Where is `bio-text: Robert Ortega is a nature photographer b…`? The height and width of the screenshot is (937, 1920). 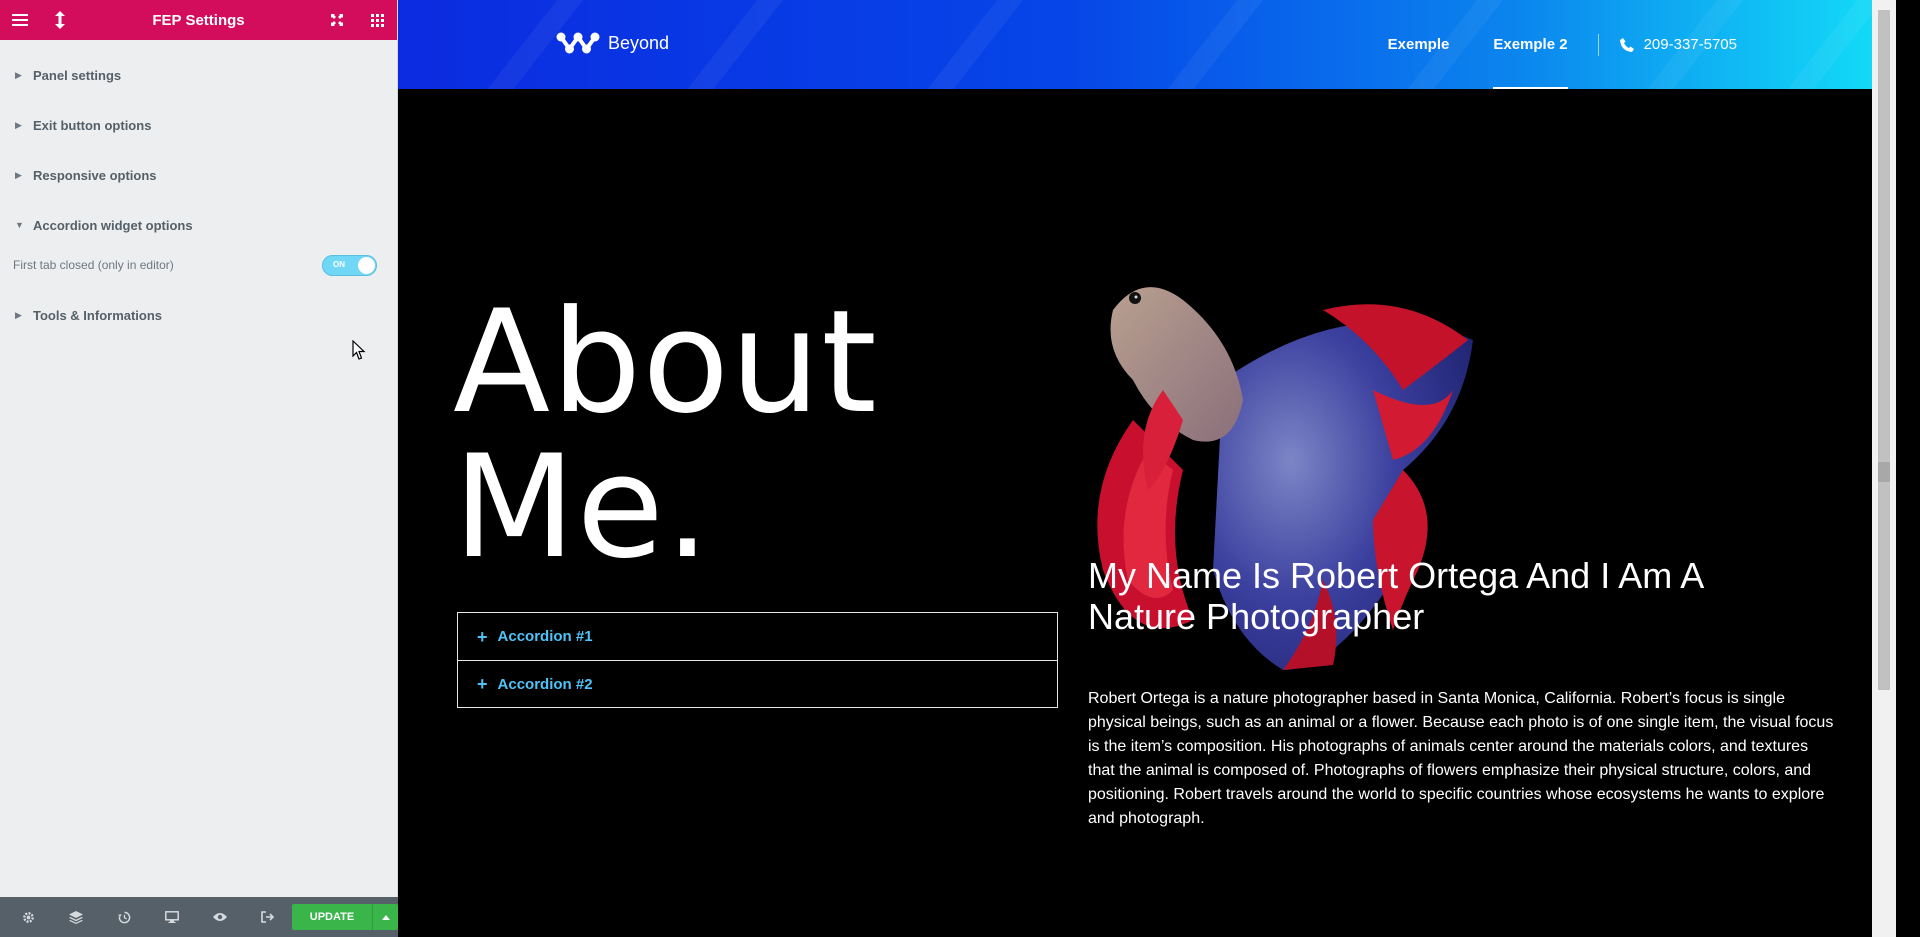 bio-text: Robert Ortega is a nature photographer b… is located at coordinates (1461, 758).